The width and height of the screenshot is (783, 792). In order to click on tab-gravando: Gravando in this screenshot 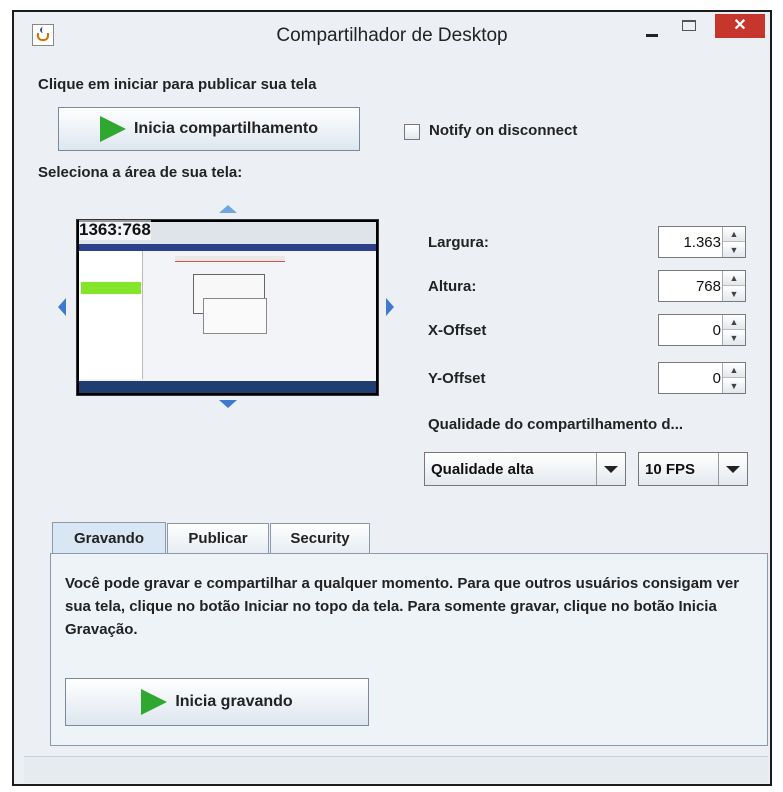, I will do `click(109, 538)`.